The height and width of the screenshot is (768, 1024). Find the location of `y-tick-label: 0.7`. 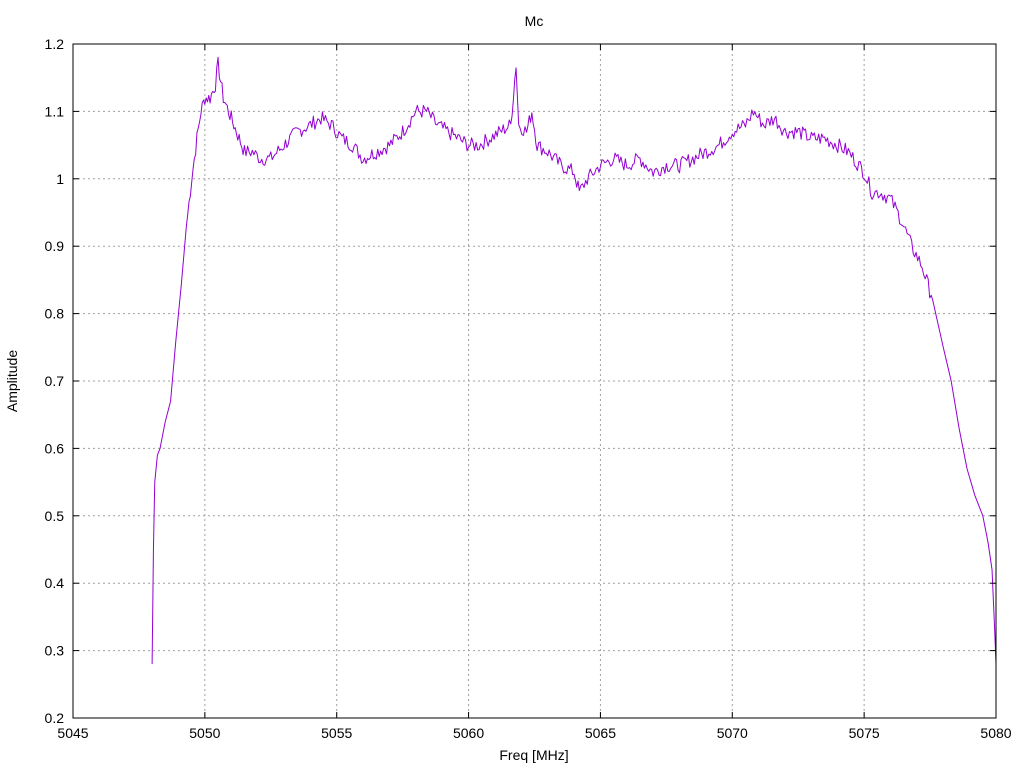

y-tick-label: 0.7 is located at coordinates (55, 381).